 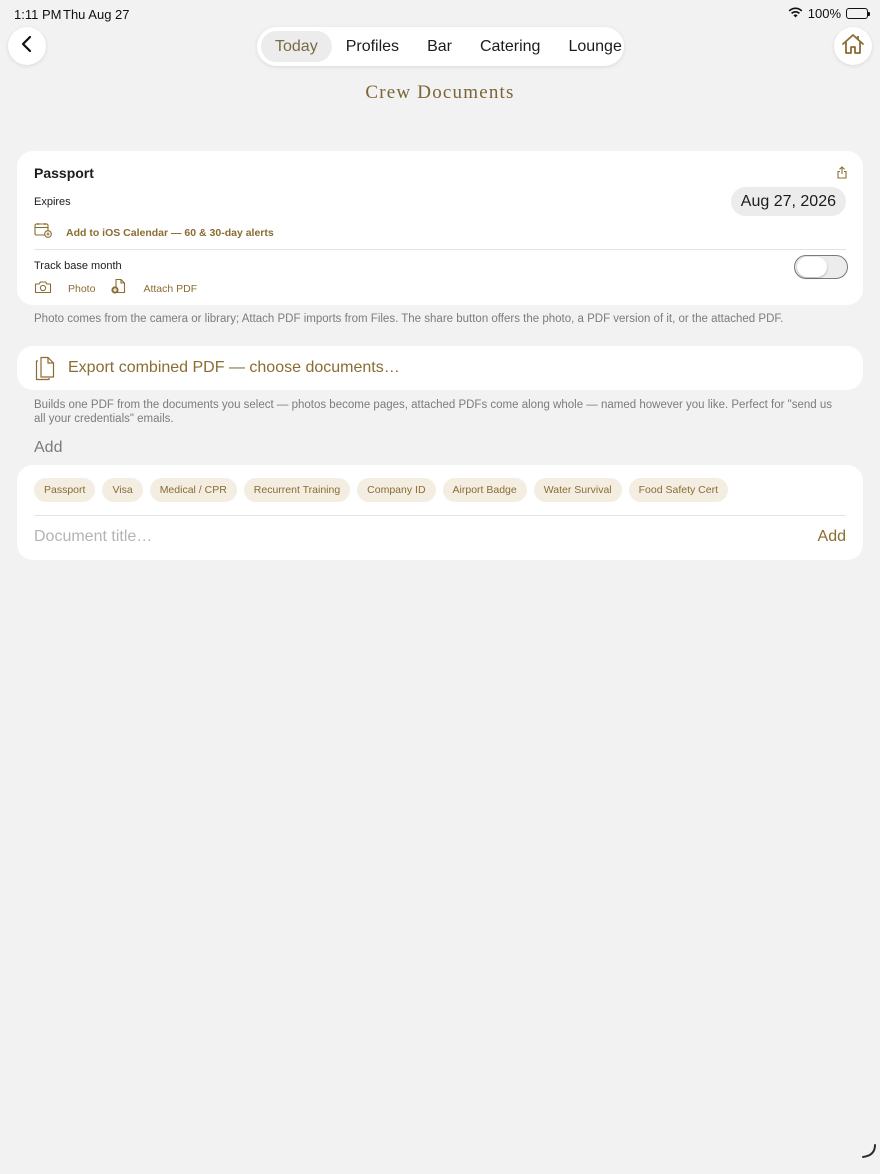 I want to click on document-title: Passport, so click(x=64, y=173).